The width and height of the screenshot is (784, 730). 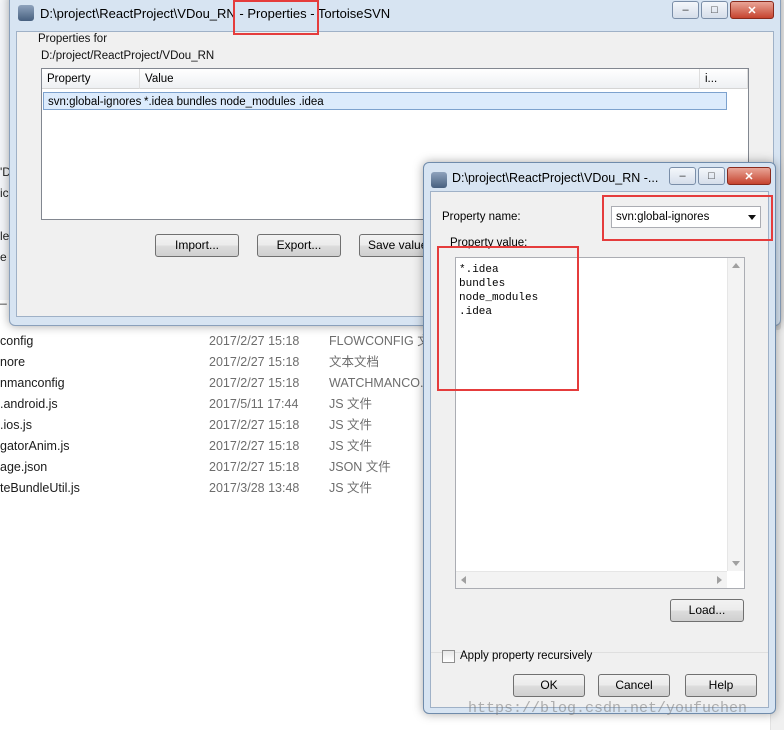 What do you see at coordinates (13, 362) in the screenshot?
I see `file-name: nore` at bounding box center [13, 362].